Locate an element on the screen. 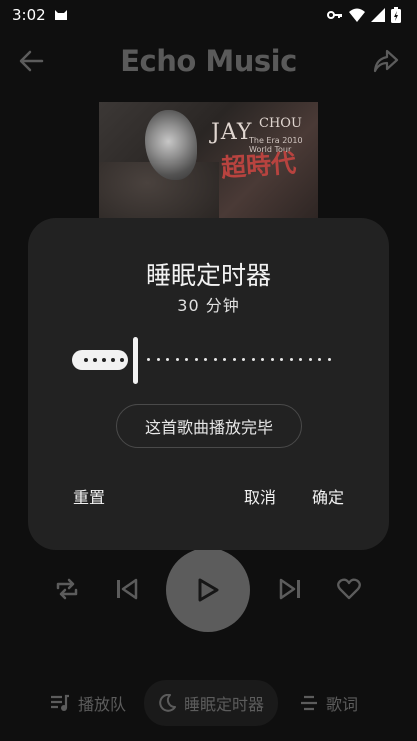 The width and height of the screenshot is (417, 741). slider-active-ticks is located at coordinates (104, 360).